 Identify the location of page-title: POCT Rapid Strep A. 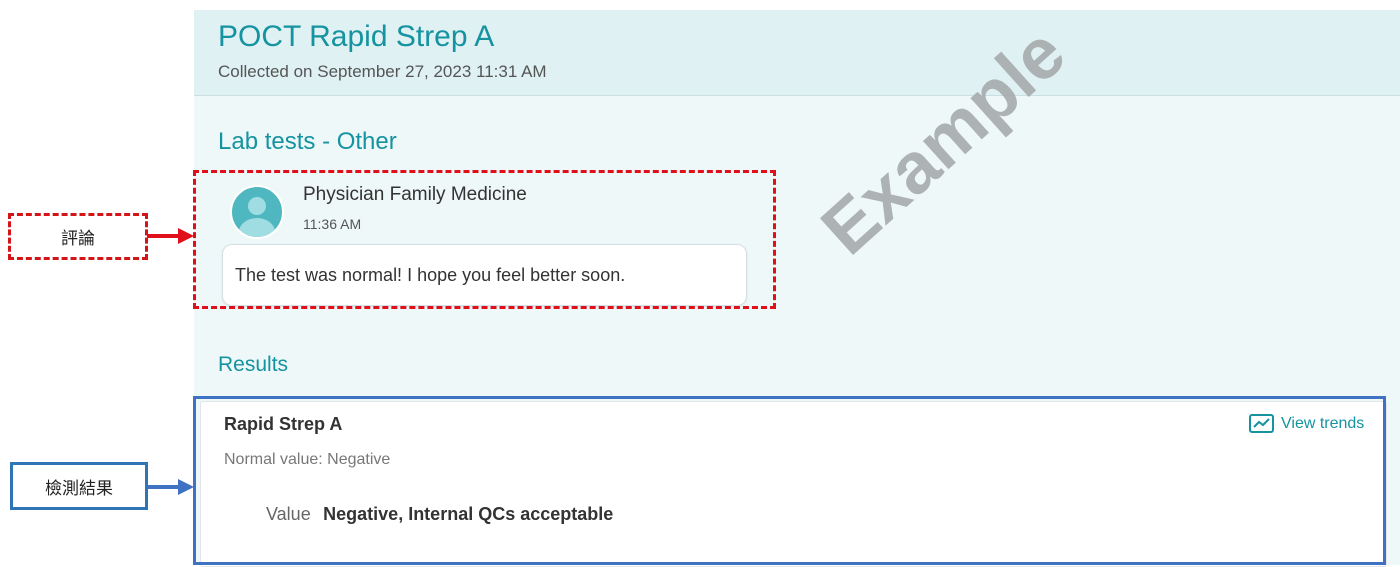
(356, 36).